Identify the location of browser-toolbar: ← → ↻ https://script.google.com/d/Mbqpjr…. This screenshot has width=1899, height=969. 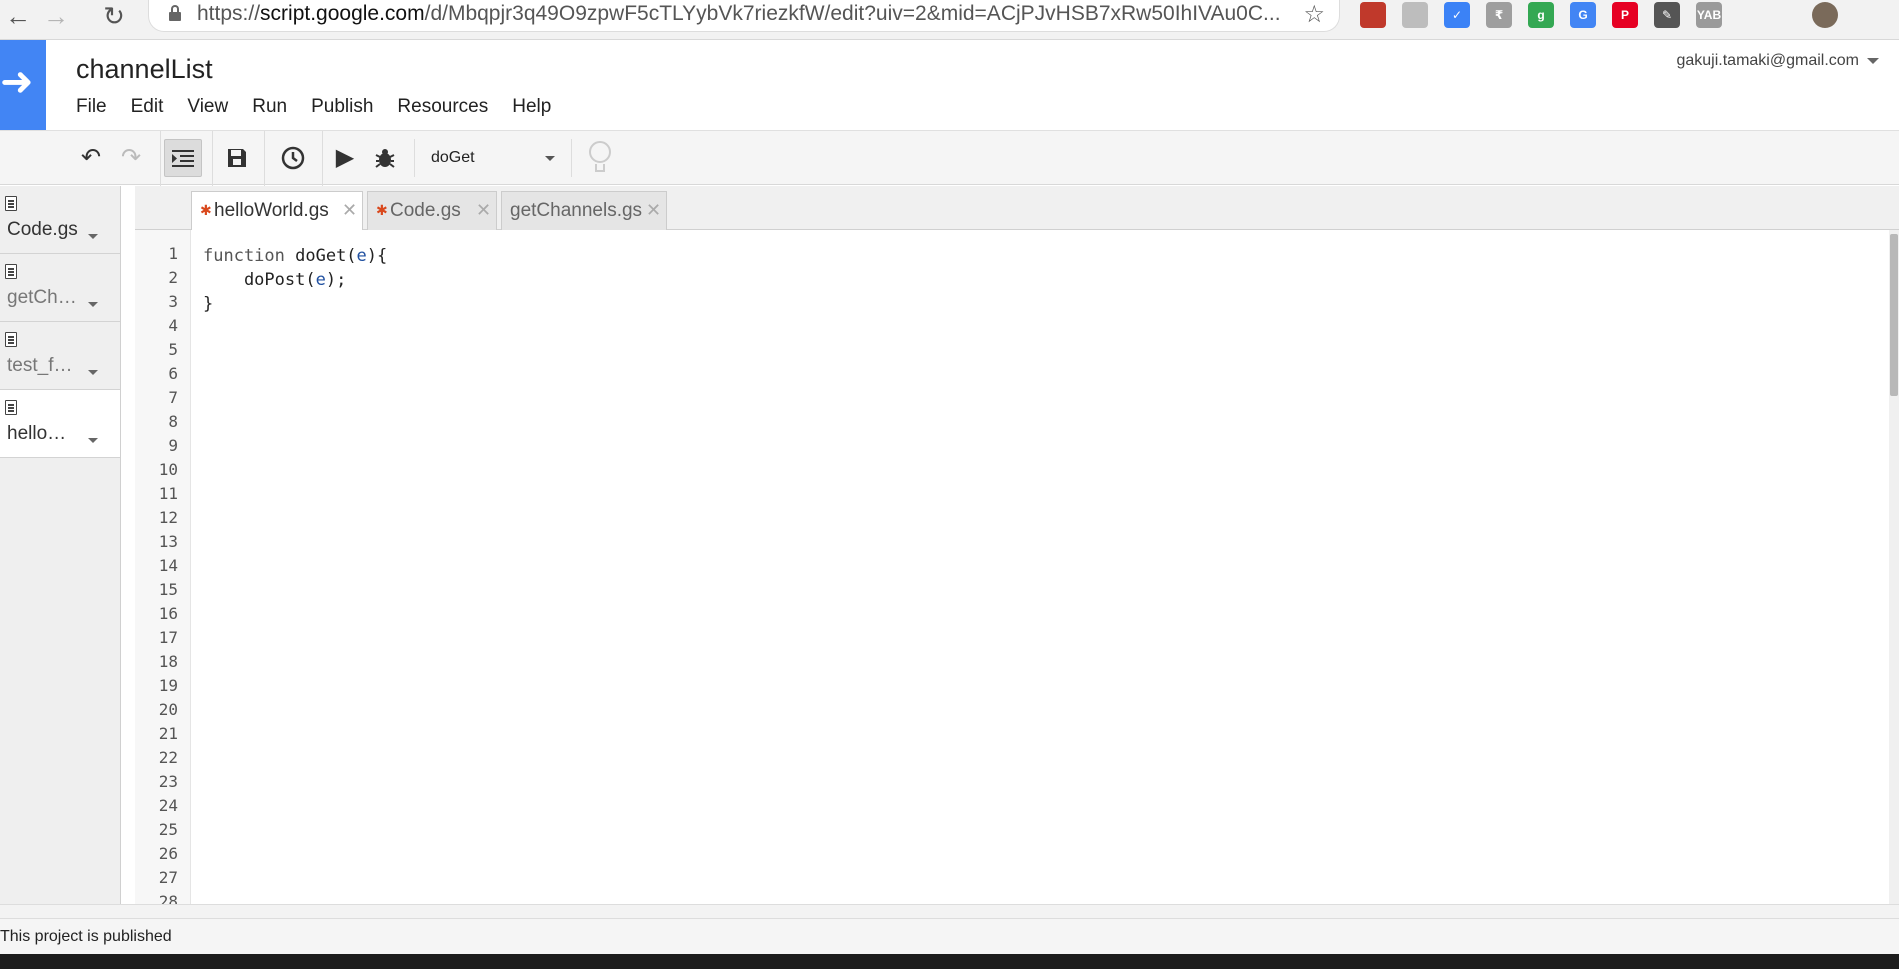
(949, 20).